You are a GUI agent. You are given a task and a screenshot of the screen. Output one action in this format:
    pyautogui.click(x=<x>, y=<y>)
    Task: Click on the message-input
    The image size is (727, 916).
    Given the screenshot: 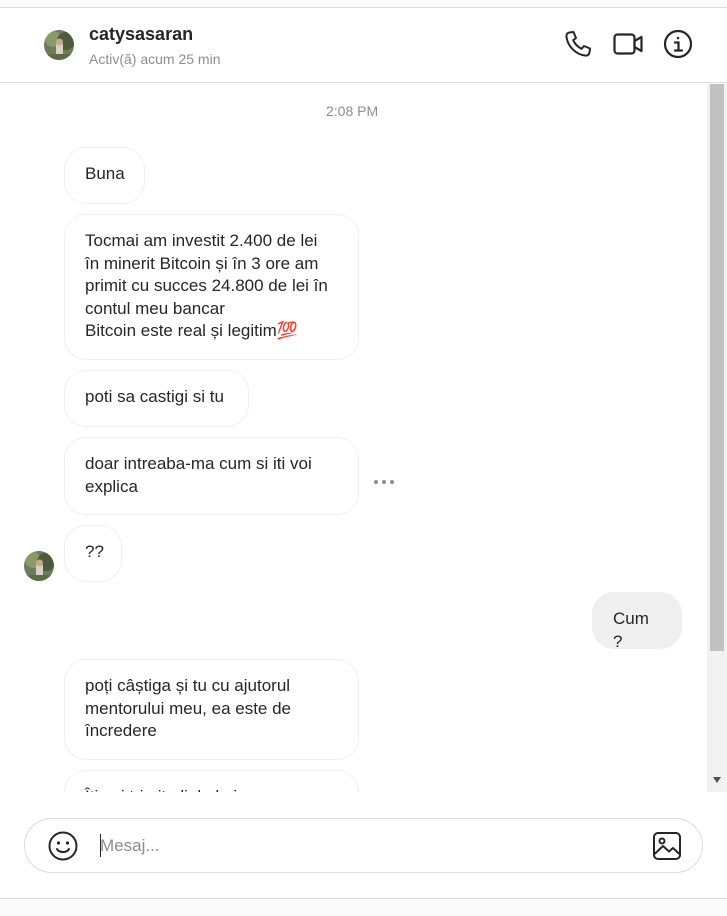 What is the action you would take?
    pyautogui.click(x=370, y=846)
    